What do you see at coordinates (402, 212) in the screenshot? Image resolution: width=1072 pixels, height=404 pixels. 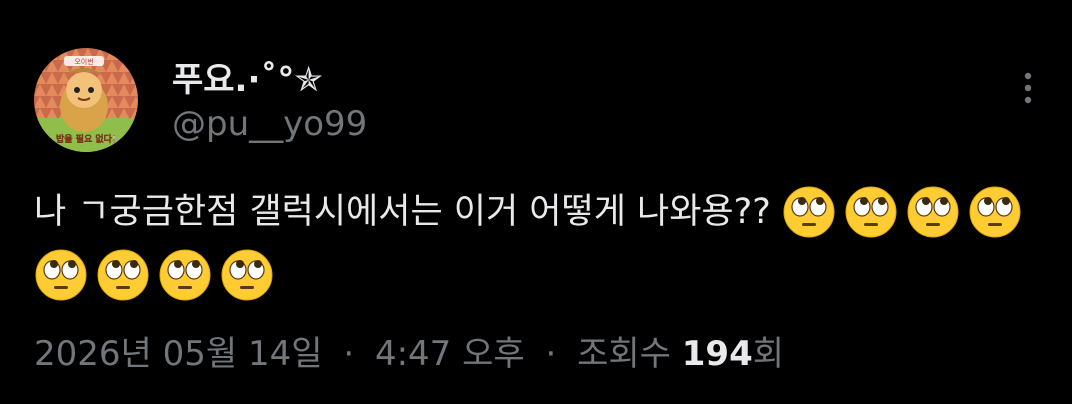 I see `tweet-text-content: 나 ㄱ궁금한점 갤럭시에서는 이거 어떻게 나와용??` at bounding box center [402, 212].